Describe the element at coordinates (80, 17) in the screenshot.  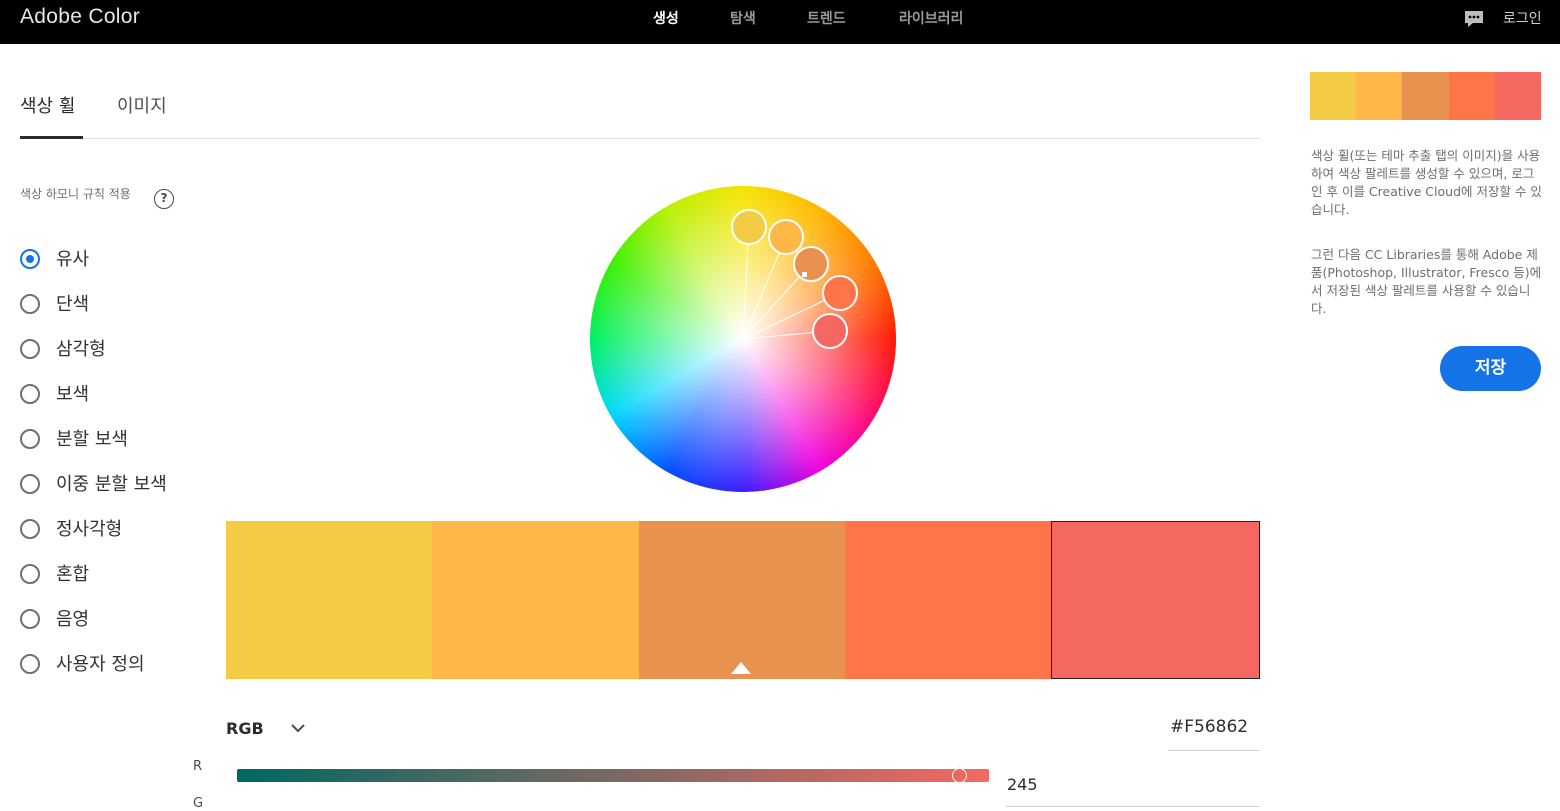
I see `app-logo: Adobe Color` at that location.